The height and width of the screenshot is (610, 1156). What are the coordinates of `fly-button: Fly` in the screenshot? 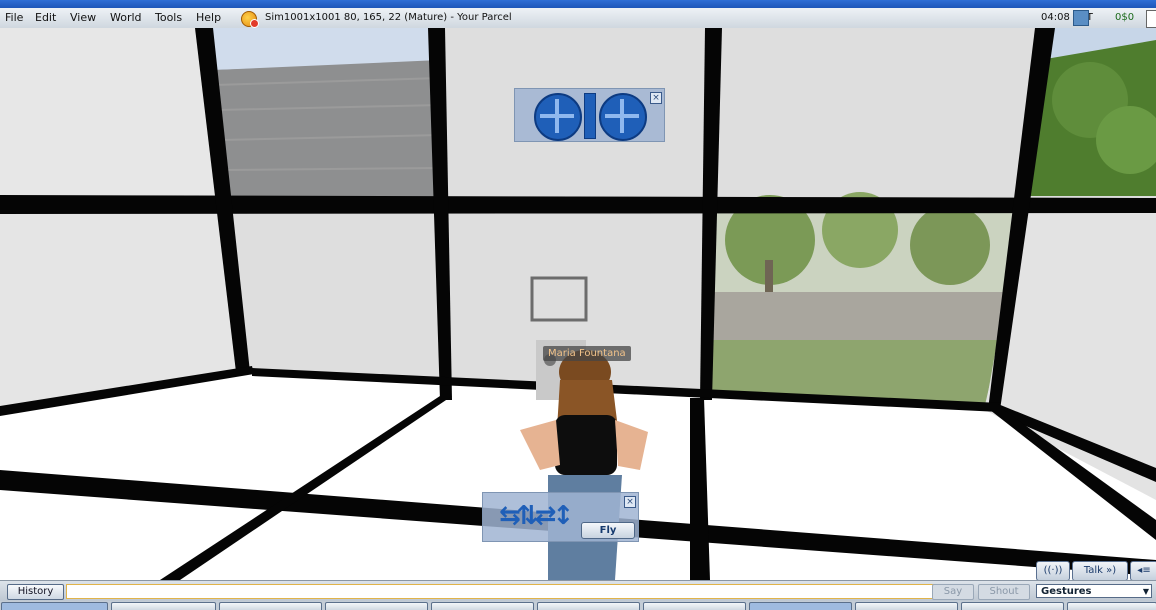 It's located at (608, 530).